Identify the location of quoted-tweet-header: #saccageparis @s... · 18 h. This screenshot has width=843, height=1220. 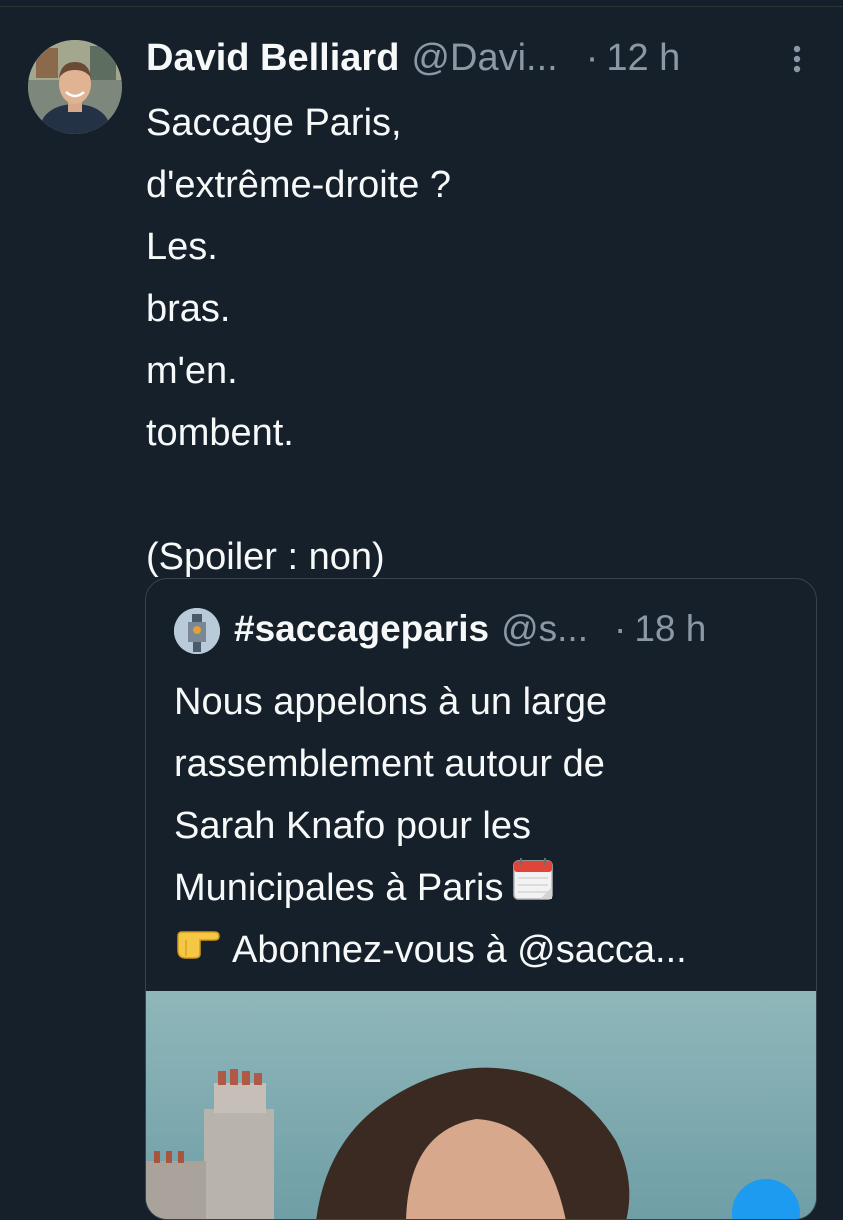
(519, 629).